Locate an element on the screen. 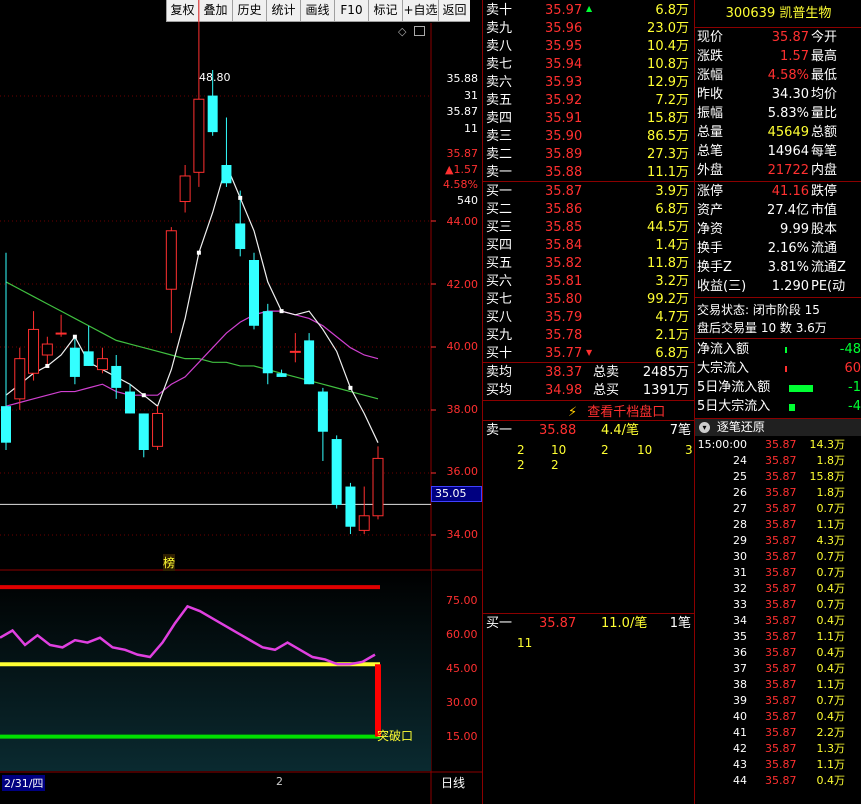 This screenshot has height=804, width=861. buy-level-price: 35.81 is located at coordinates (563, 282).